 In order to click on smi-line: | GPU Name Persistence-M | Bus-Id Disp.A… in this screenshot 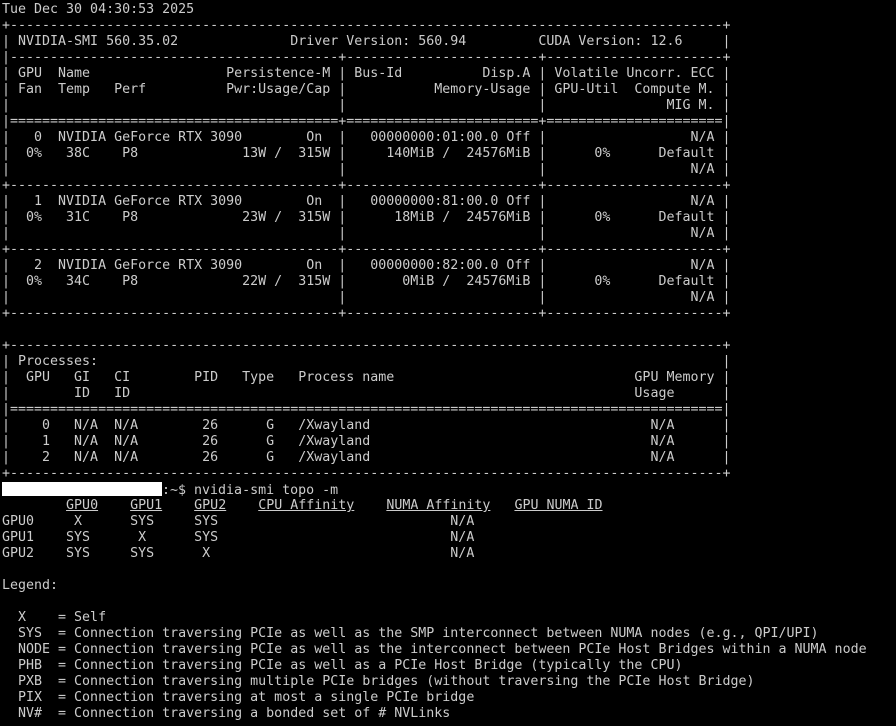, I will do `click(366, 73)`.